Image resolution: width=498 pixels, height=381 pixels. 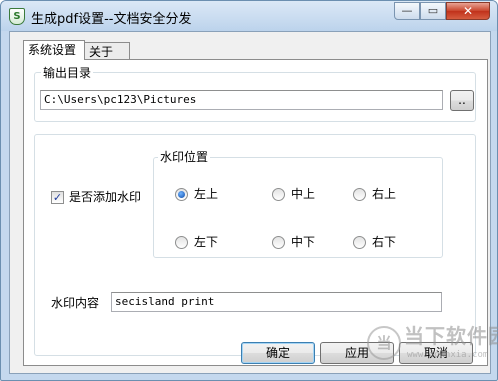 What do you see at coordinates (278, 353) in the screenshot?
I see `ok-button: 确定` at bounding box center [278, 353].